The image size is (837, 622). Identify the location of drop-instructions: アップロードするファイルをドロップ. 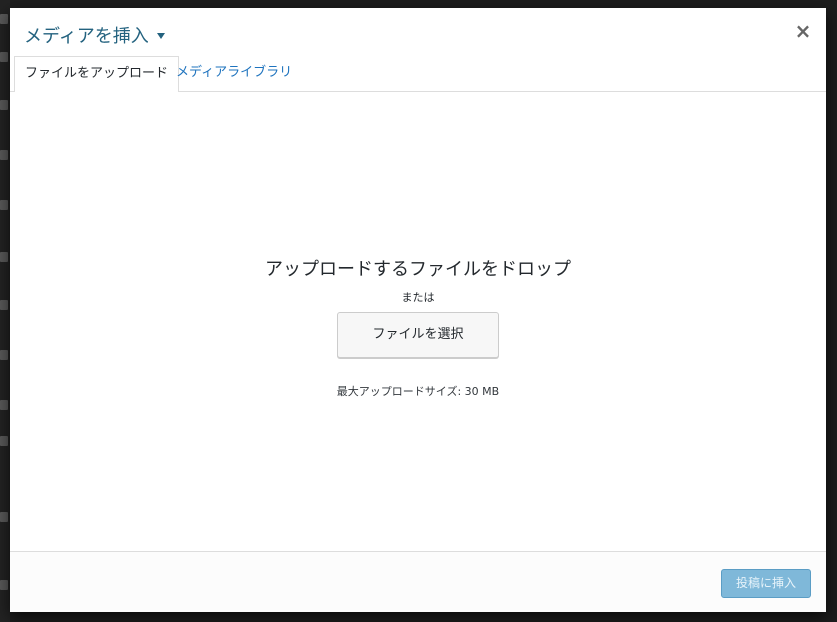
(418, 269).